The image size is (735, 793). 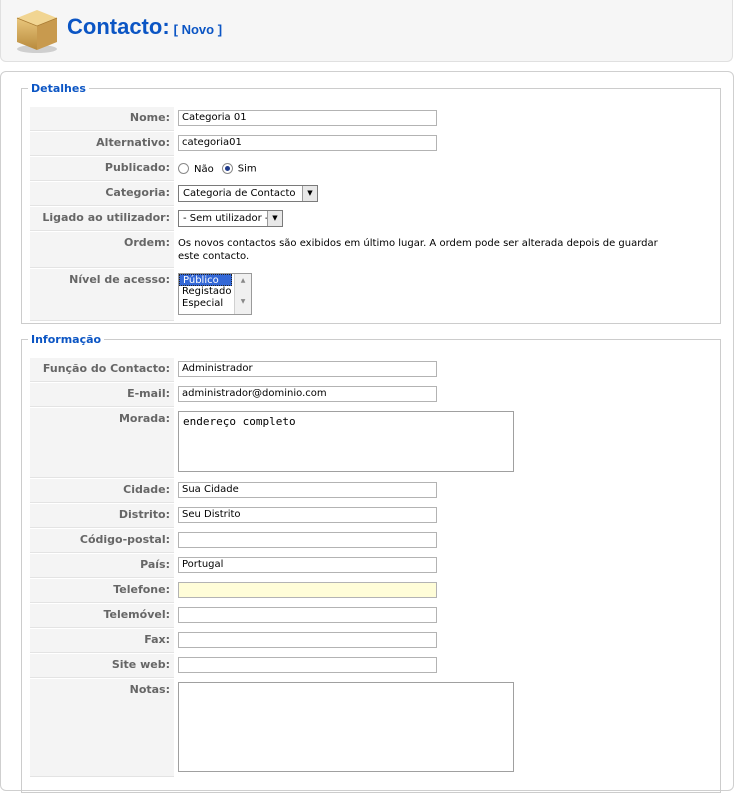 I want to click on select-categoria: Categoria de Contacto ▼, so click(x=248, y=193).